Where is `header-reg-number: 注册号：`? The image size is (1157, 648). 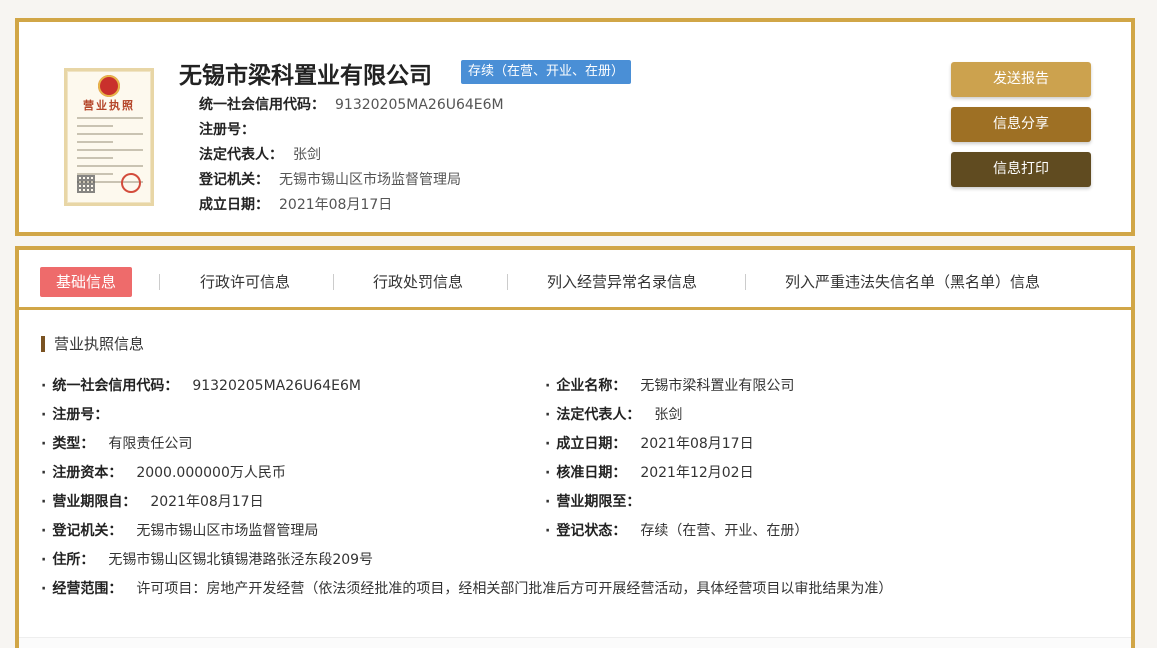
header-reg-number: 注册号： is located at coordinates (232, 129).